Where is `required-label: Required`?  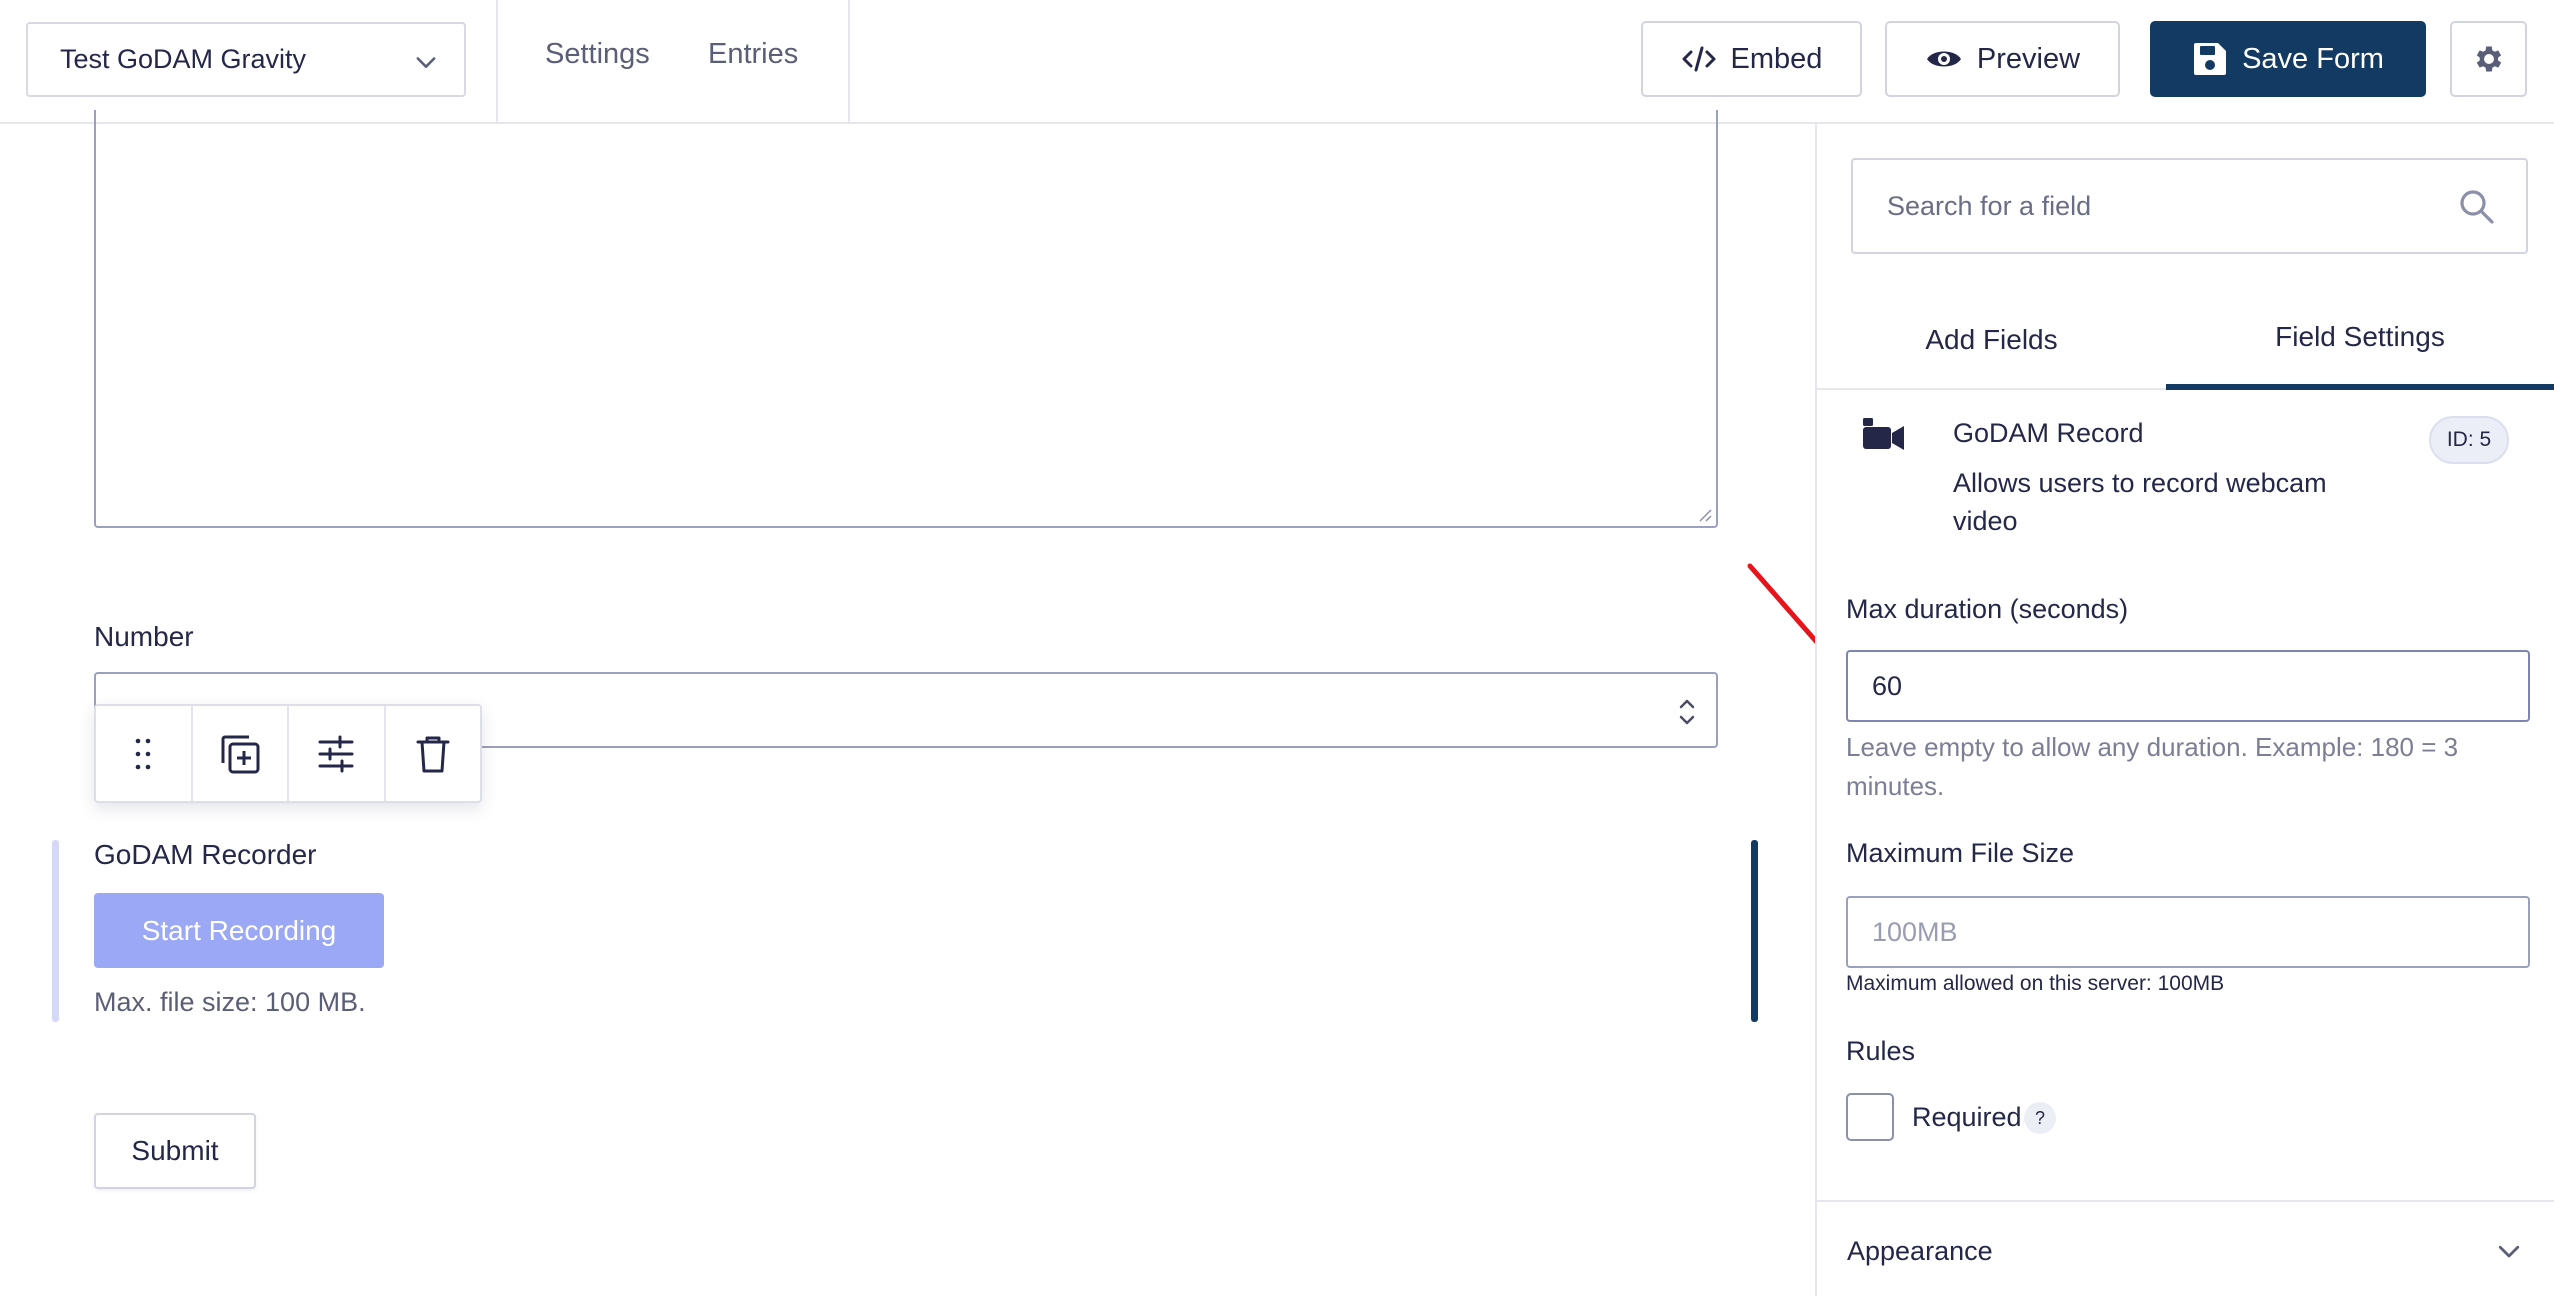
required-label: Required is located at coordinates (1967, 1117).